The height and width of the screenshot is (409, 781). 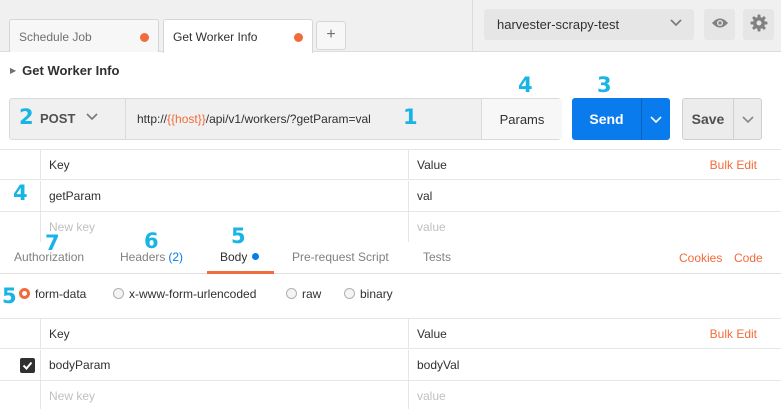 I want to click on divider, so click(x=472, y=26).